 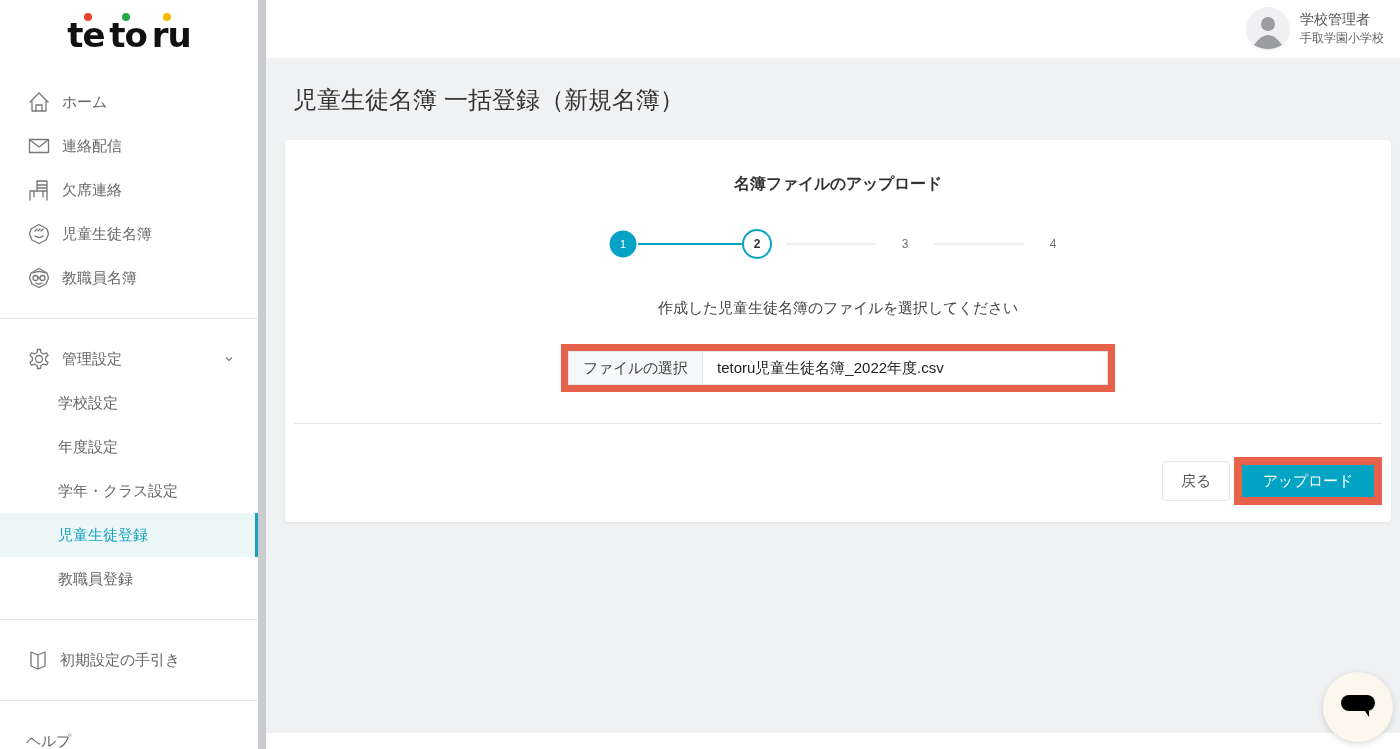 I want to click on nav-item: ホーム, so click(x=129, y=102).